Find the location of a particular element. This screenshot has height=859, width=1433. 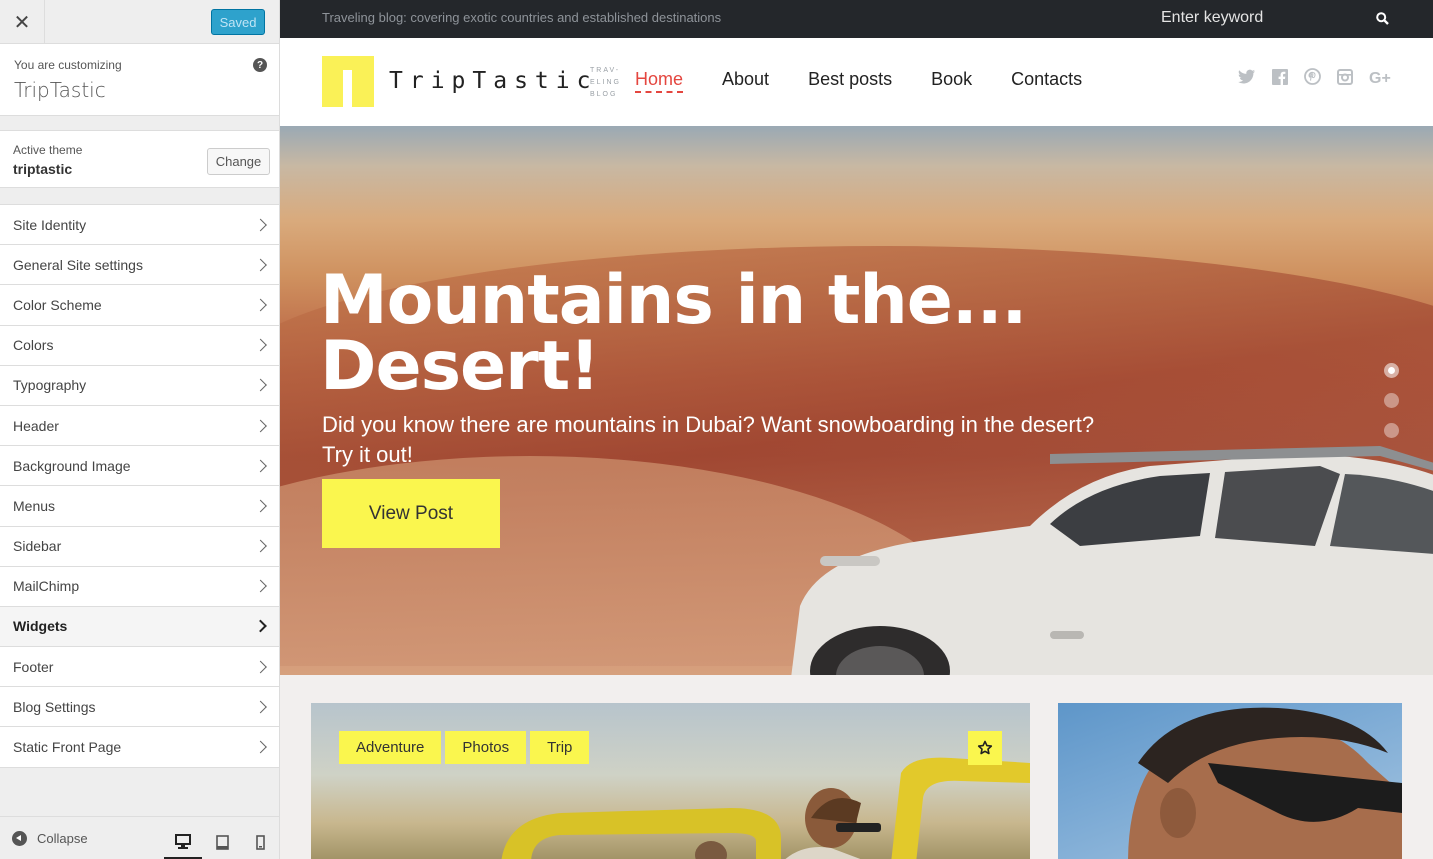

nav-about: About is located at coordinates (745, 81).